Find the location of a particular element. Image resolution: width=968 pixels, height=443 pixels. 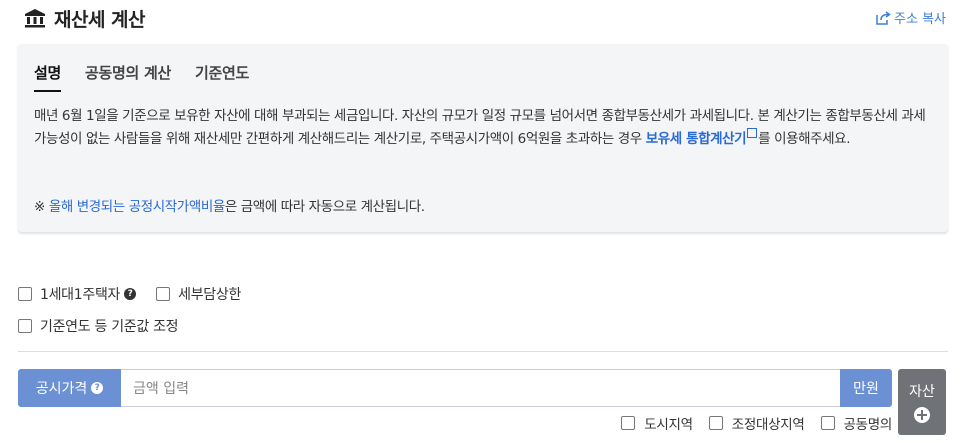

holding-tax-calculator-link: 보유세 통합계산기 is located at coordinates (701, 137).